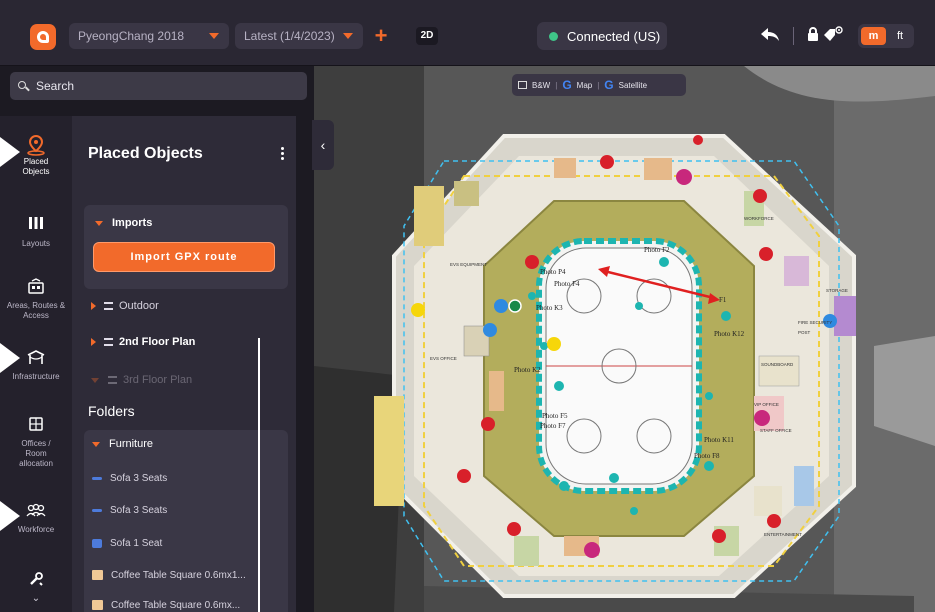 The image size is (935, 612). I want to click on view-mode-toggle: 2D, so click(427, 36).